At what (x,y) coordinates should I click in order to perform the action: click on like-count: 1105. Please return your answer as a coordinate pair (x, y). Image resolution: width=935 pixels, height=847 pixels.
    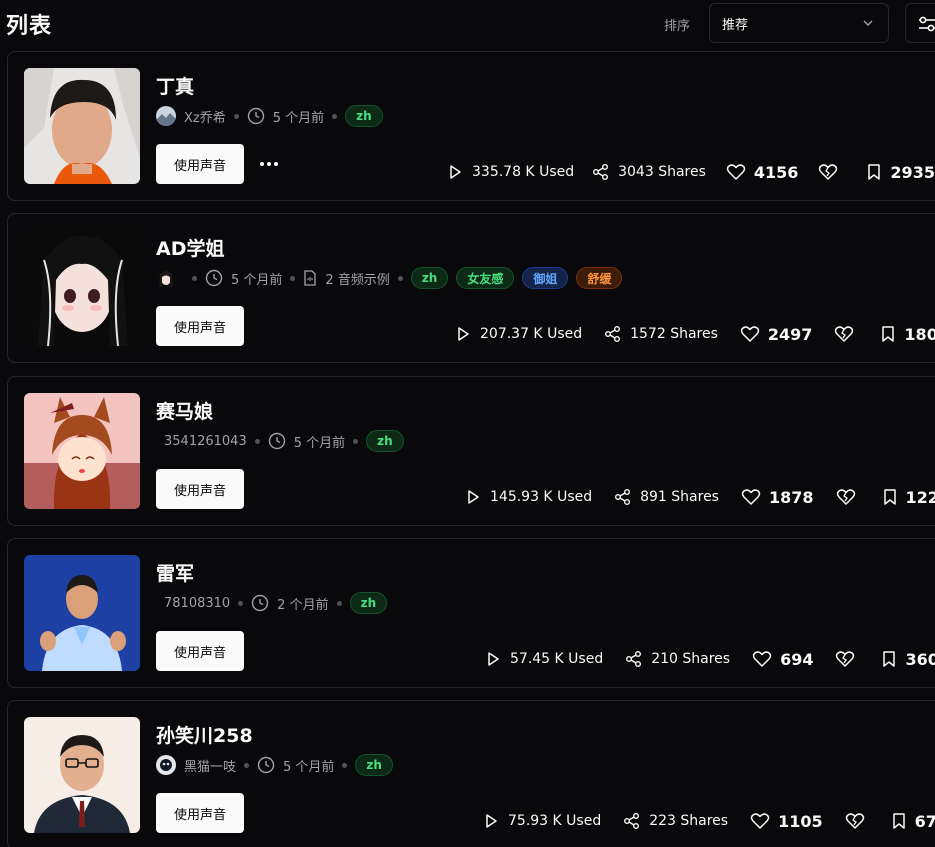
    Looking at the image, I should click on (800, 821).